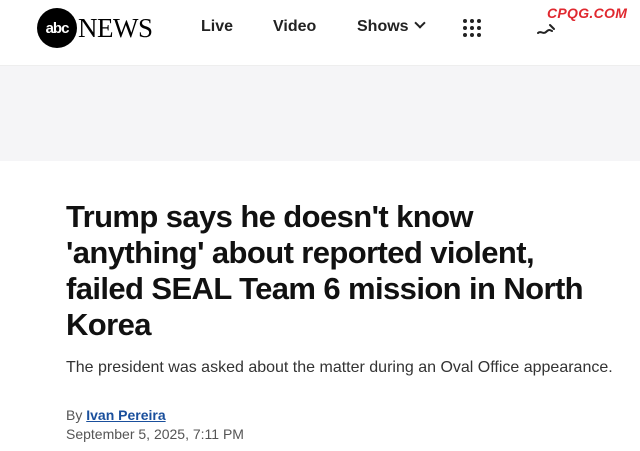 The image size is (640, 451). Describe the element at coordinates (419, 23) in the screenshot. I see `chevron-down-icon` at that location.